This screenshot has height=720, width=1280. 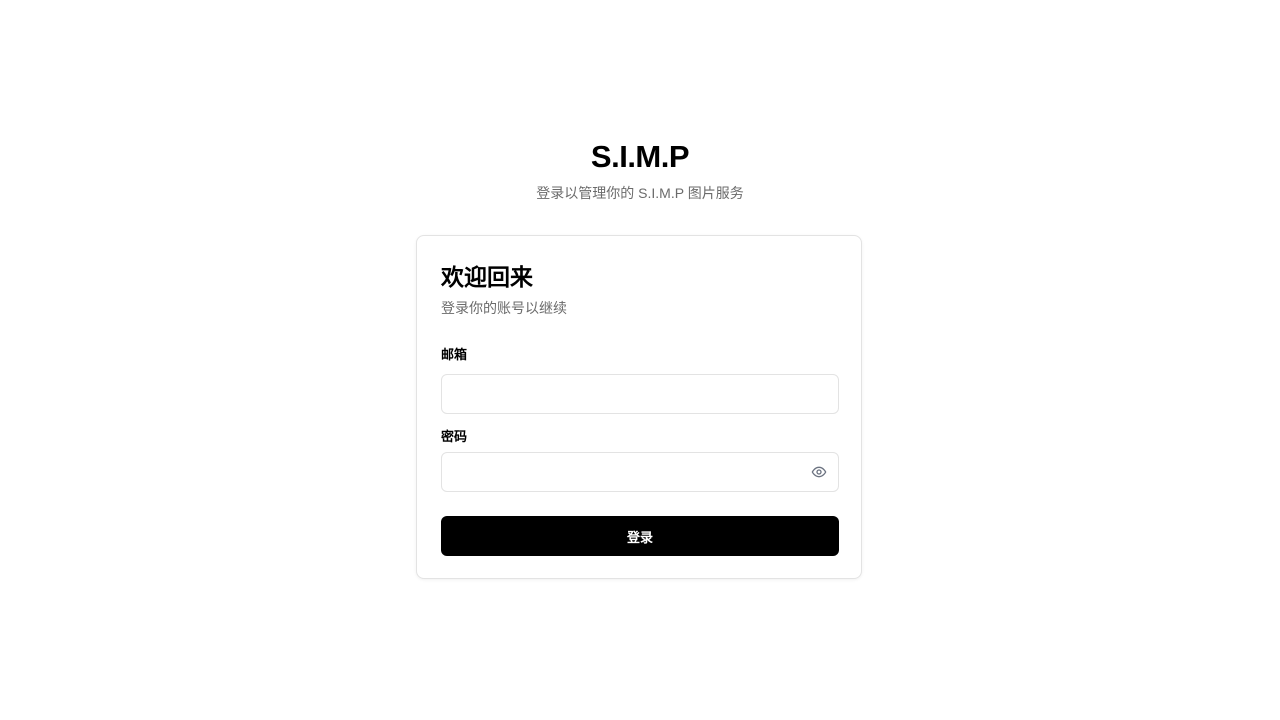 What do you see at coordinates (640, 156) in the screenshot?
I see `app-title: S.I.M.P` at bounding box center [640, 156].